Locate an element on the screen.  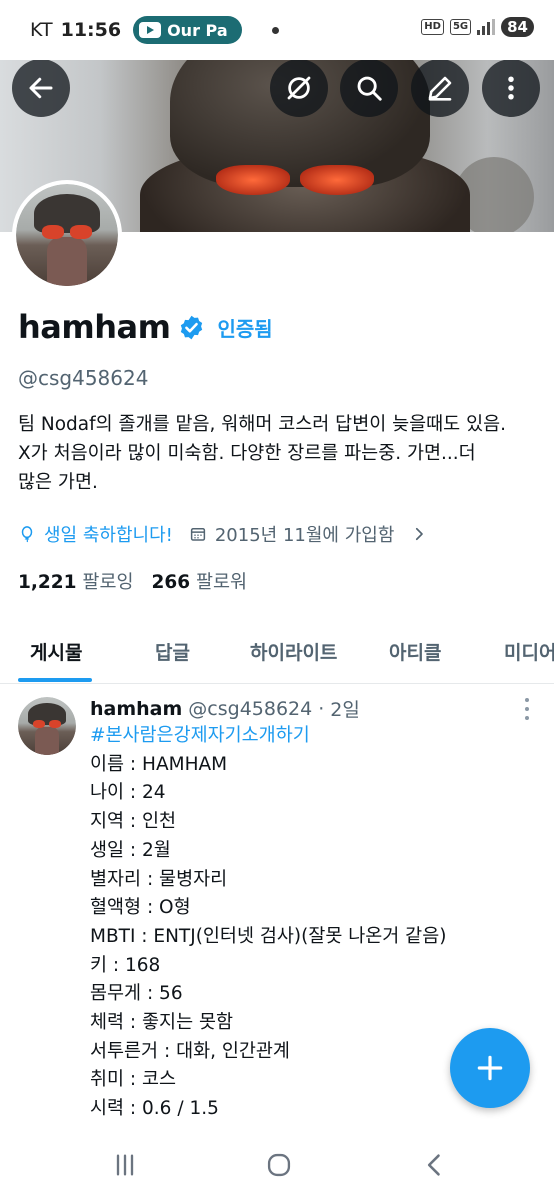
compose-button is located at coordinates (490, 1068).